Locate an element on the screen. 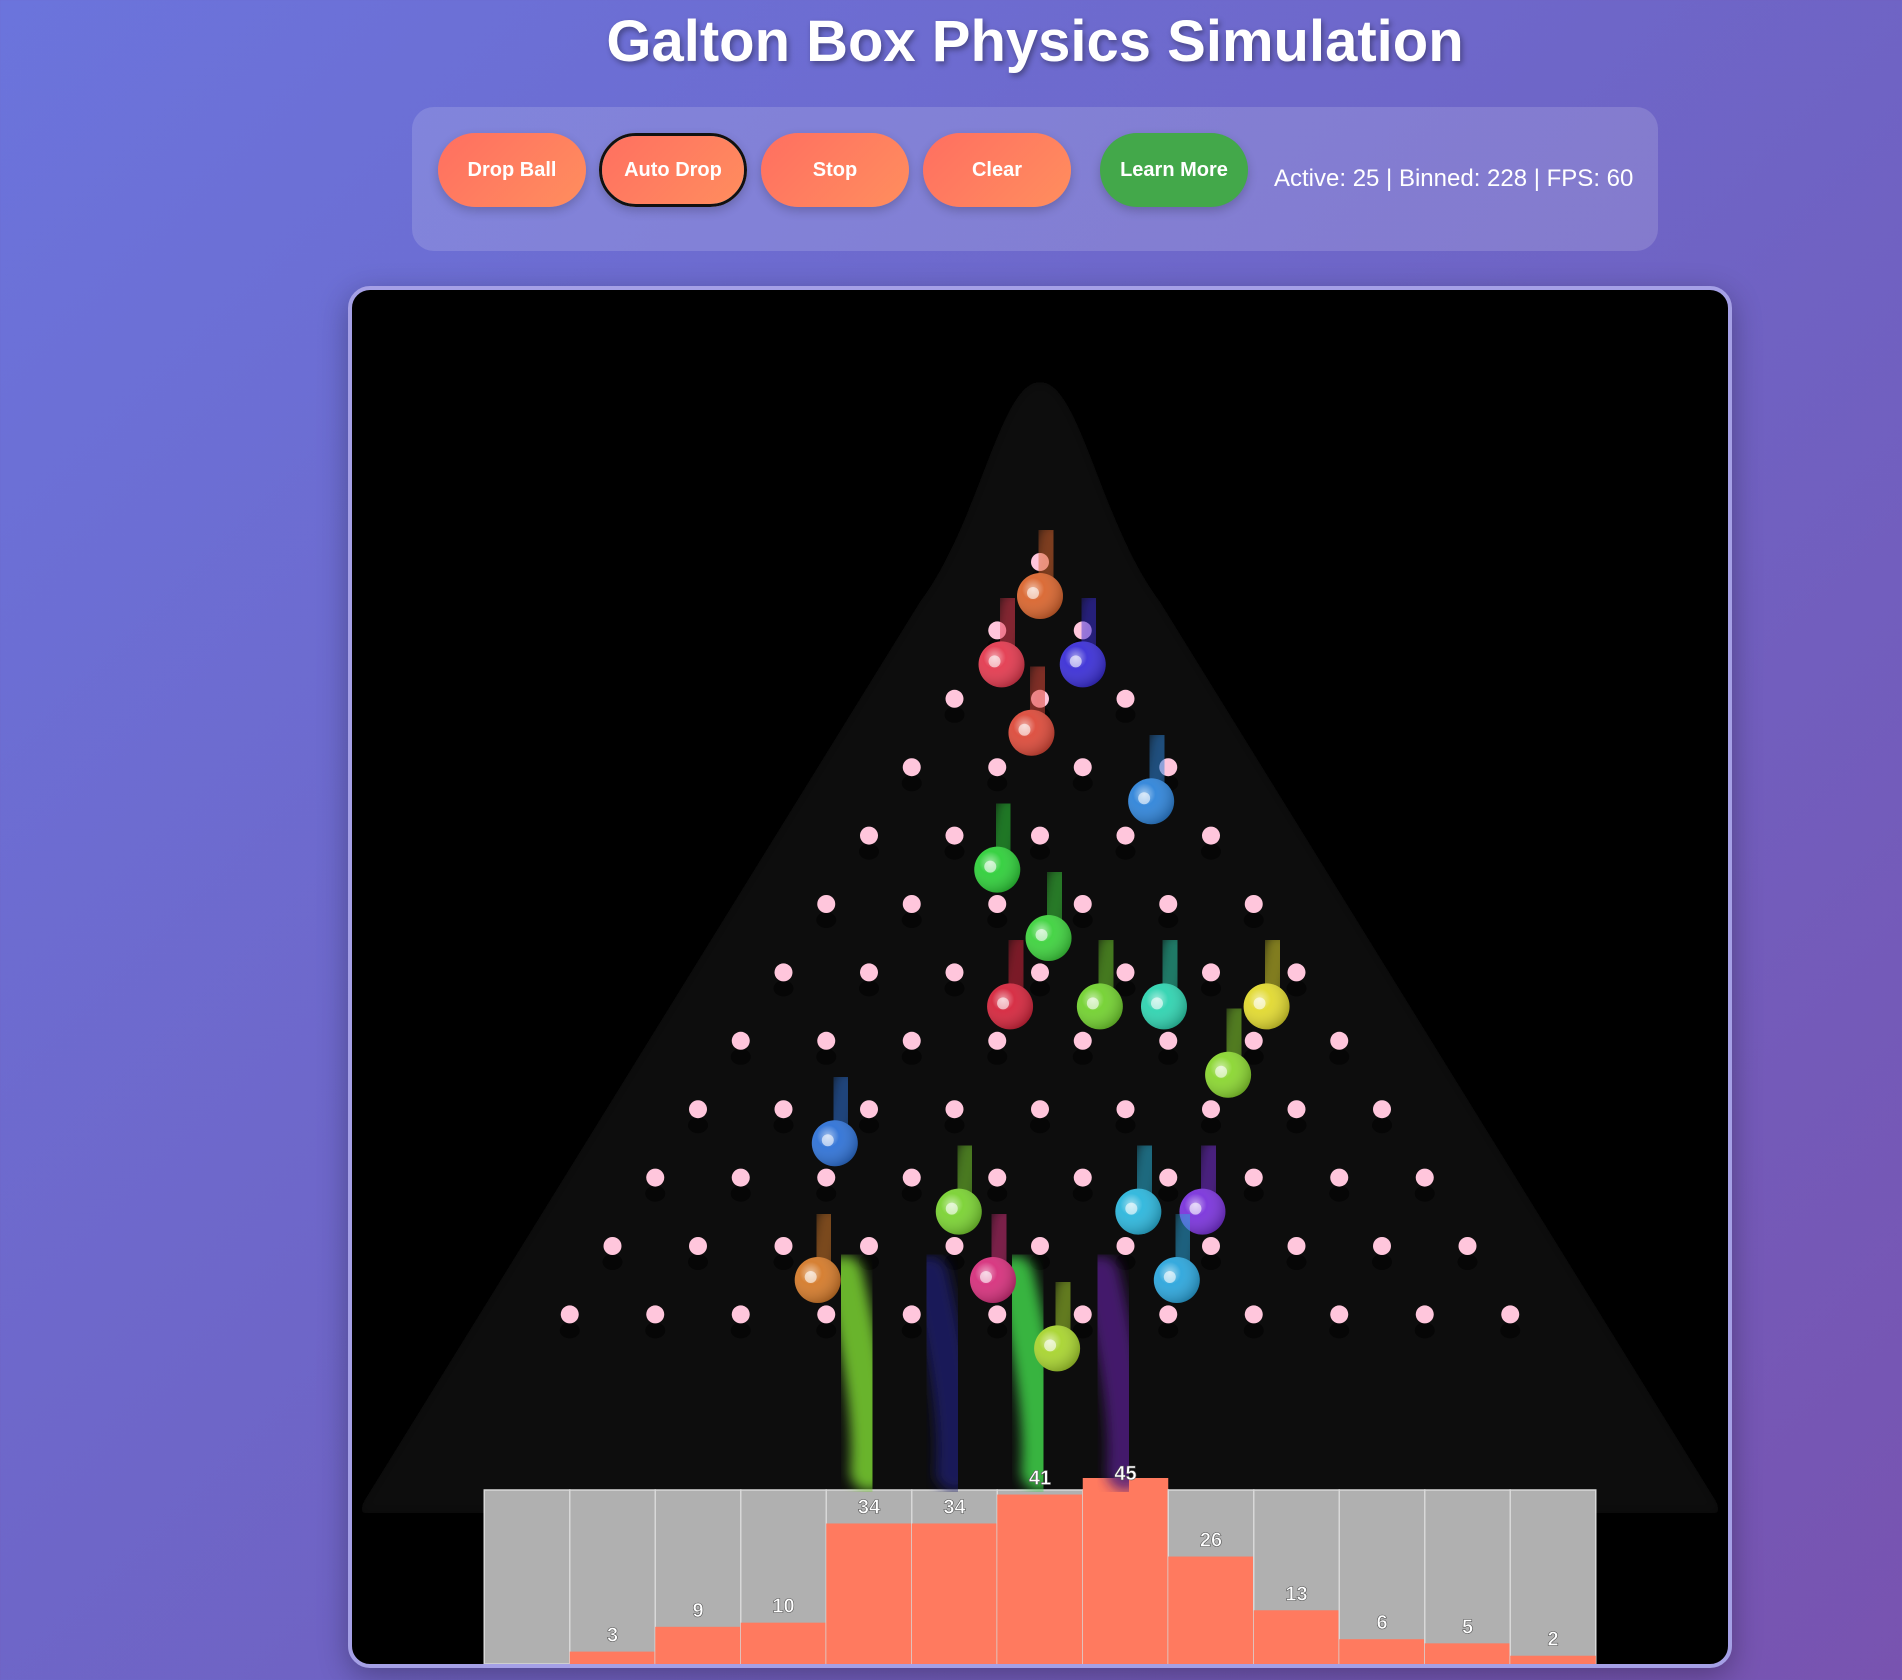 The height and width of the screenshot is (1680, 1902). bin-count-label: 3 is located at coordinates (612, 1636).